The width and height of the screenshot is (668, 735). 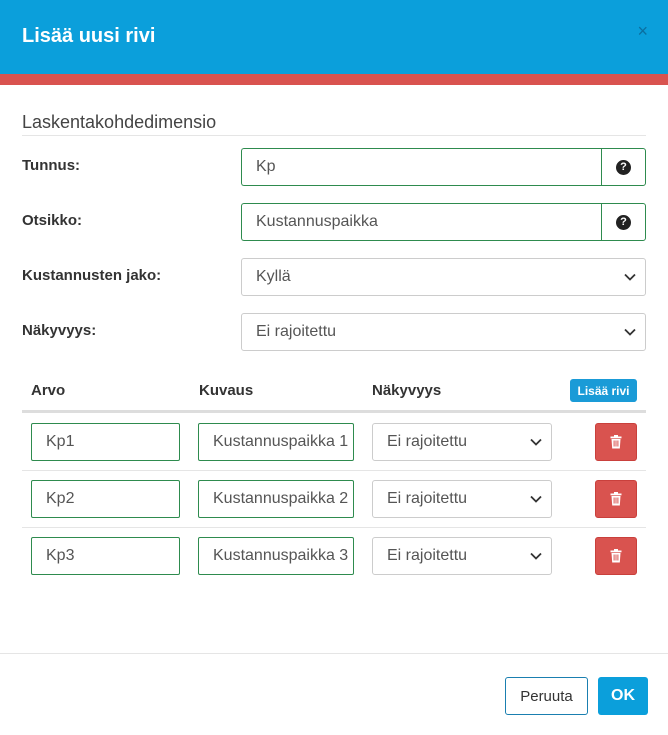 I want to click on otsikko-help-button: ?, so click(x=623, y=222).